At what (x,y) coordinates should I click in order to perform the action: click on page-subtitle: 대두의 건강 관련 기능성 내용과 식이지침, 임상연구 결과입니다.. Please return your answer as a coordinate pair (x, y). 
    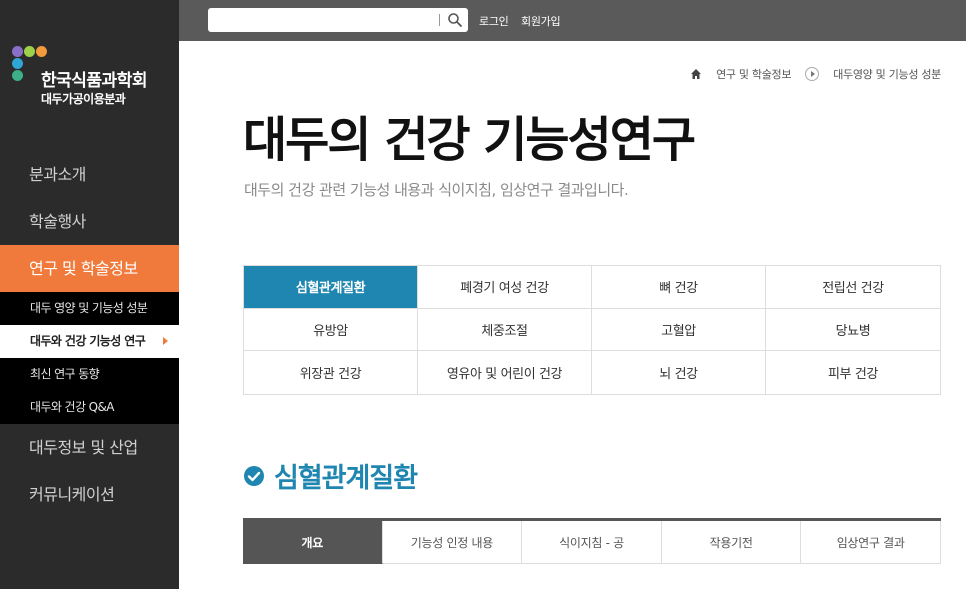
    Looking at the image, I should click on (436, 190).